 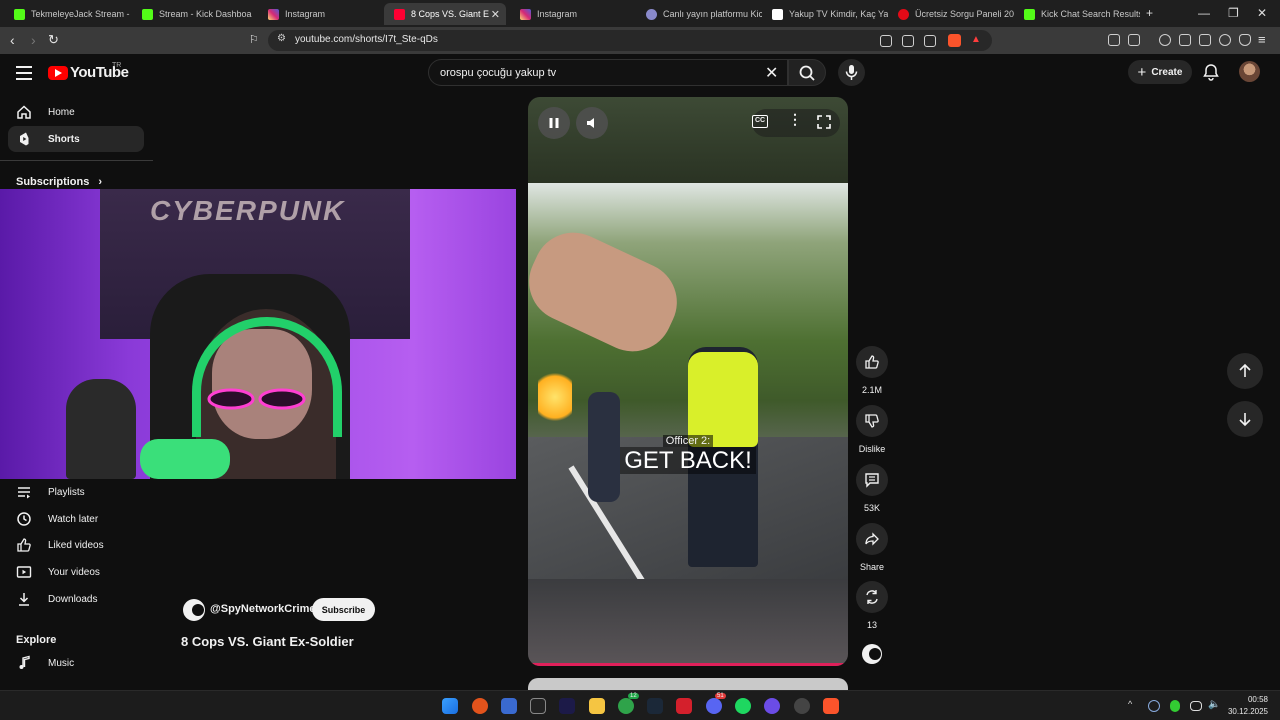 I want to click on search-button, so click(x=807, y=72).